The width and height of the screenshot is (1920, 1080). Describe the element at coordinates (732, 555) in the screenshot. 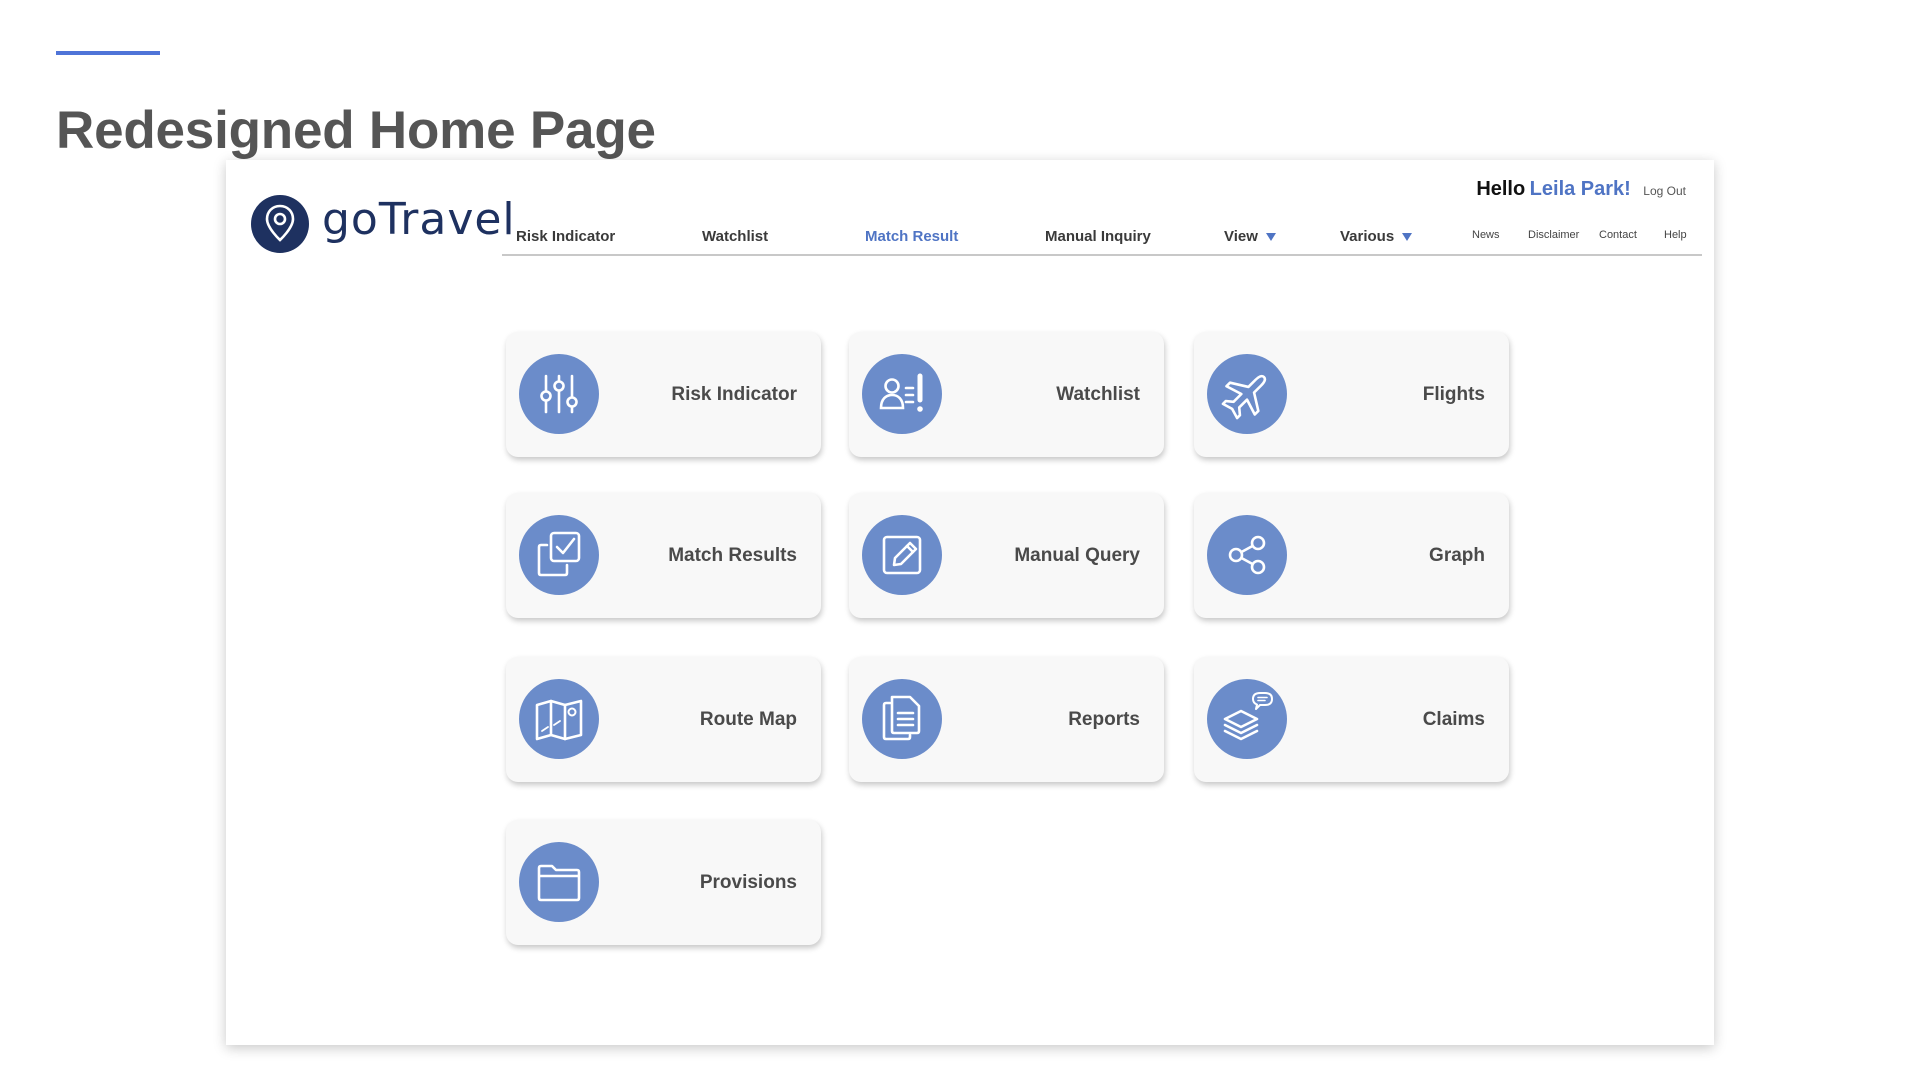

I see `tile-label: Match Results` at that location.